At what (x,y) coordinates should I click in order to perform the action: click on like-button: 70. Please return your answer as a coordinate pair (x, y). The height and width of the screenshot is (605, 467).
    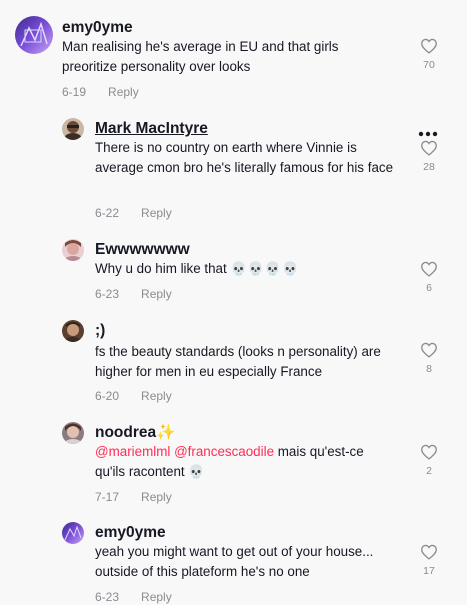
    Looking at the image, I should click on (429, 54).